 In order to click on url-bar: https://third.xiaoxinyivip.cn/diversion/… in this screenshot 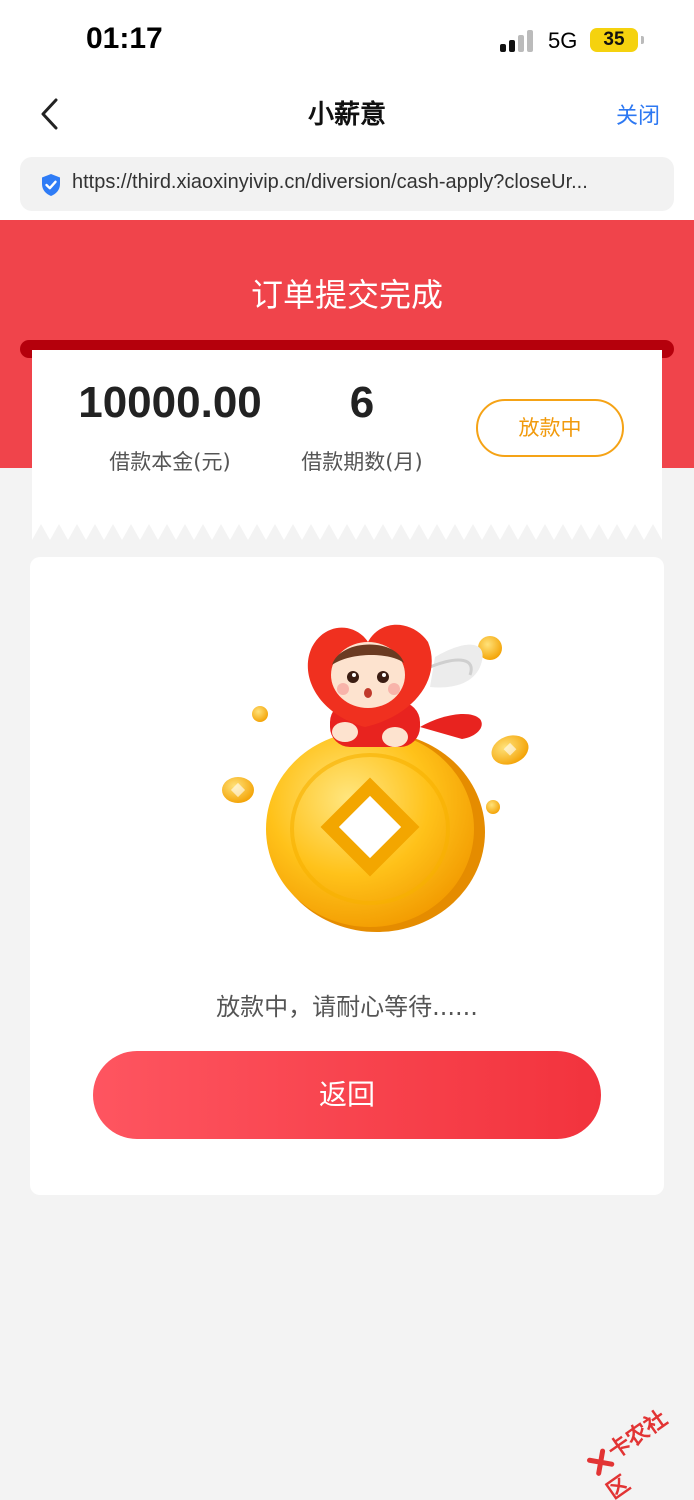, I will do `click(347, 184)`.